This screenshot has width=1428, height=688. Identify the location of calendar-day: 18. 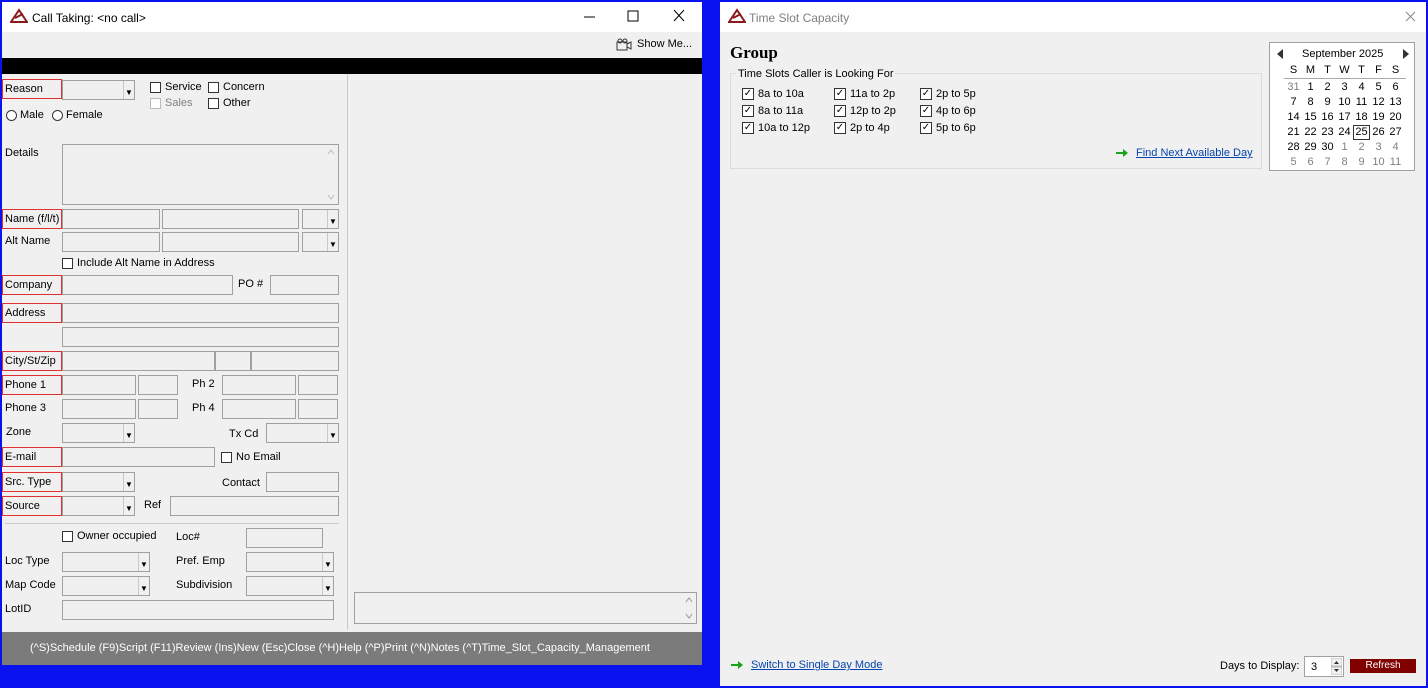
(1361, 117).